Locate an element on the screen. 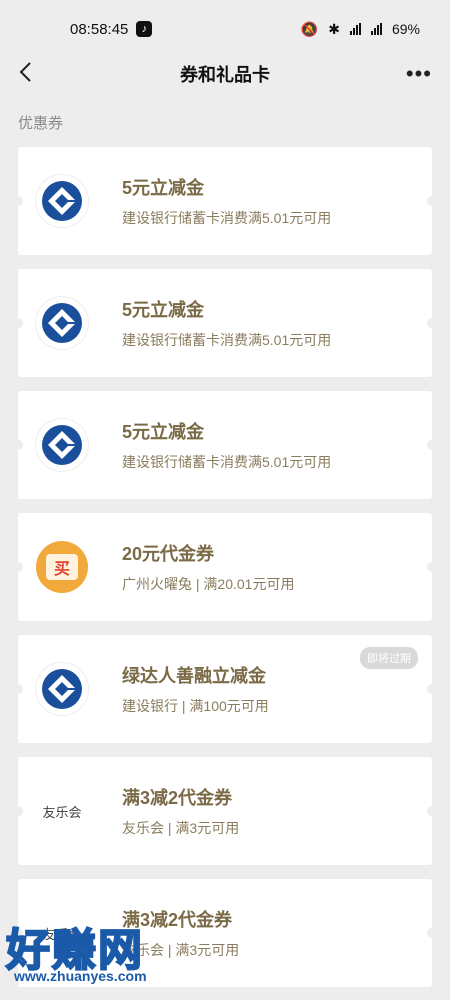 The image size is (450, 1000). coupon-card: 友乐会 满3减2代金券友乐会 | 满3元可用 is located at coordinates (225, 811).